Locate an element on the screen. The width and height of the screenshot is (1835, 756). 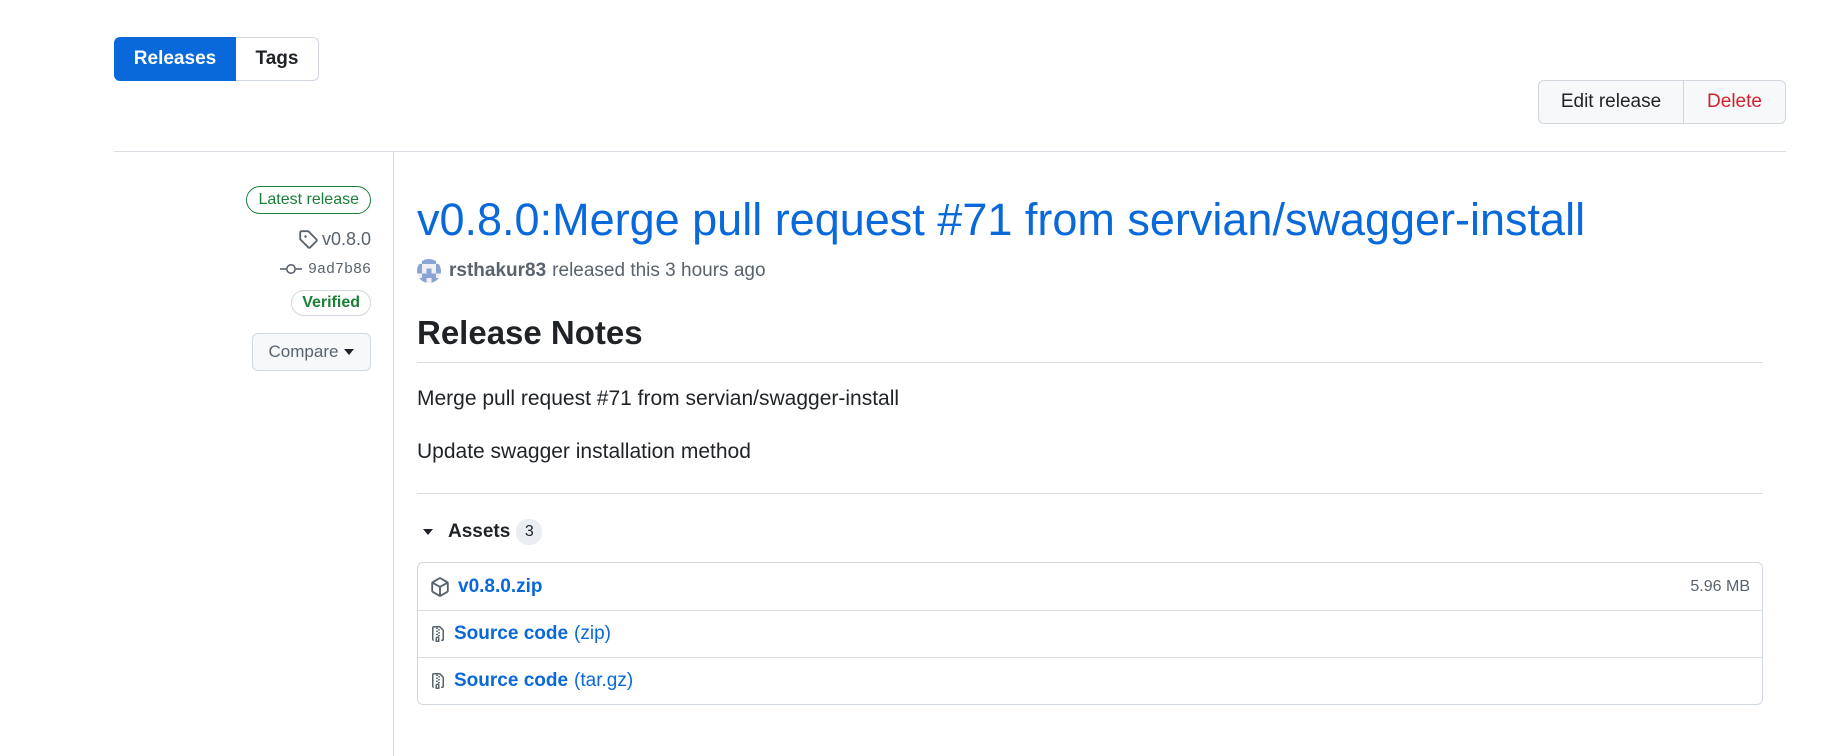
release-notes-heading: Release Notes is located at coordinates (1090, 338).